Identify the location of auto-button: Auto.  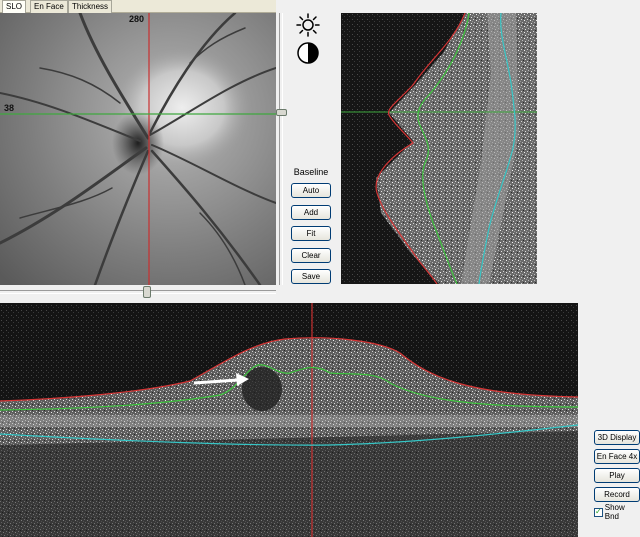
(311, 190).